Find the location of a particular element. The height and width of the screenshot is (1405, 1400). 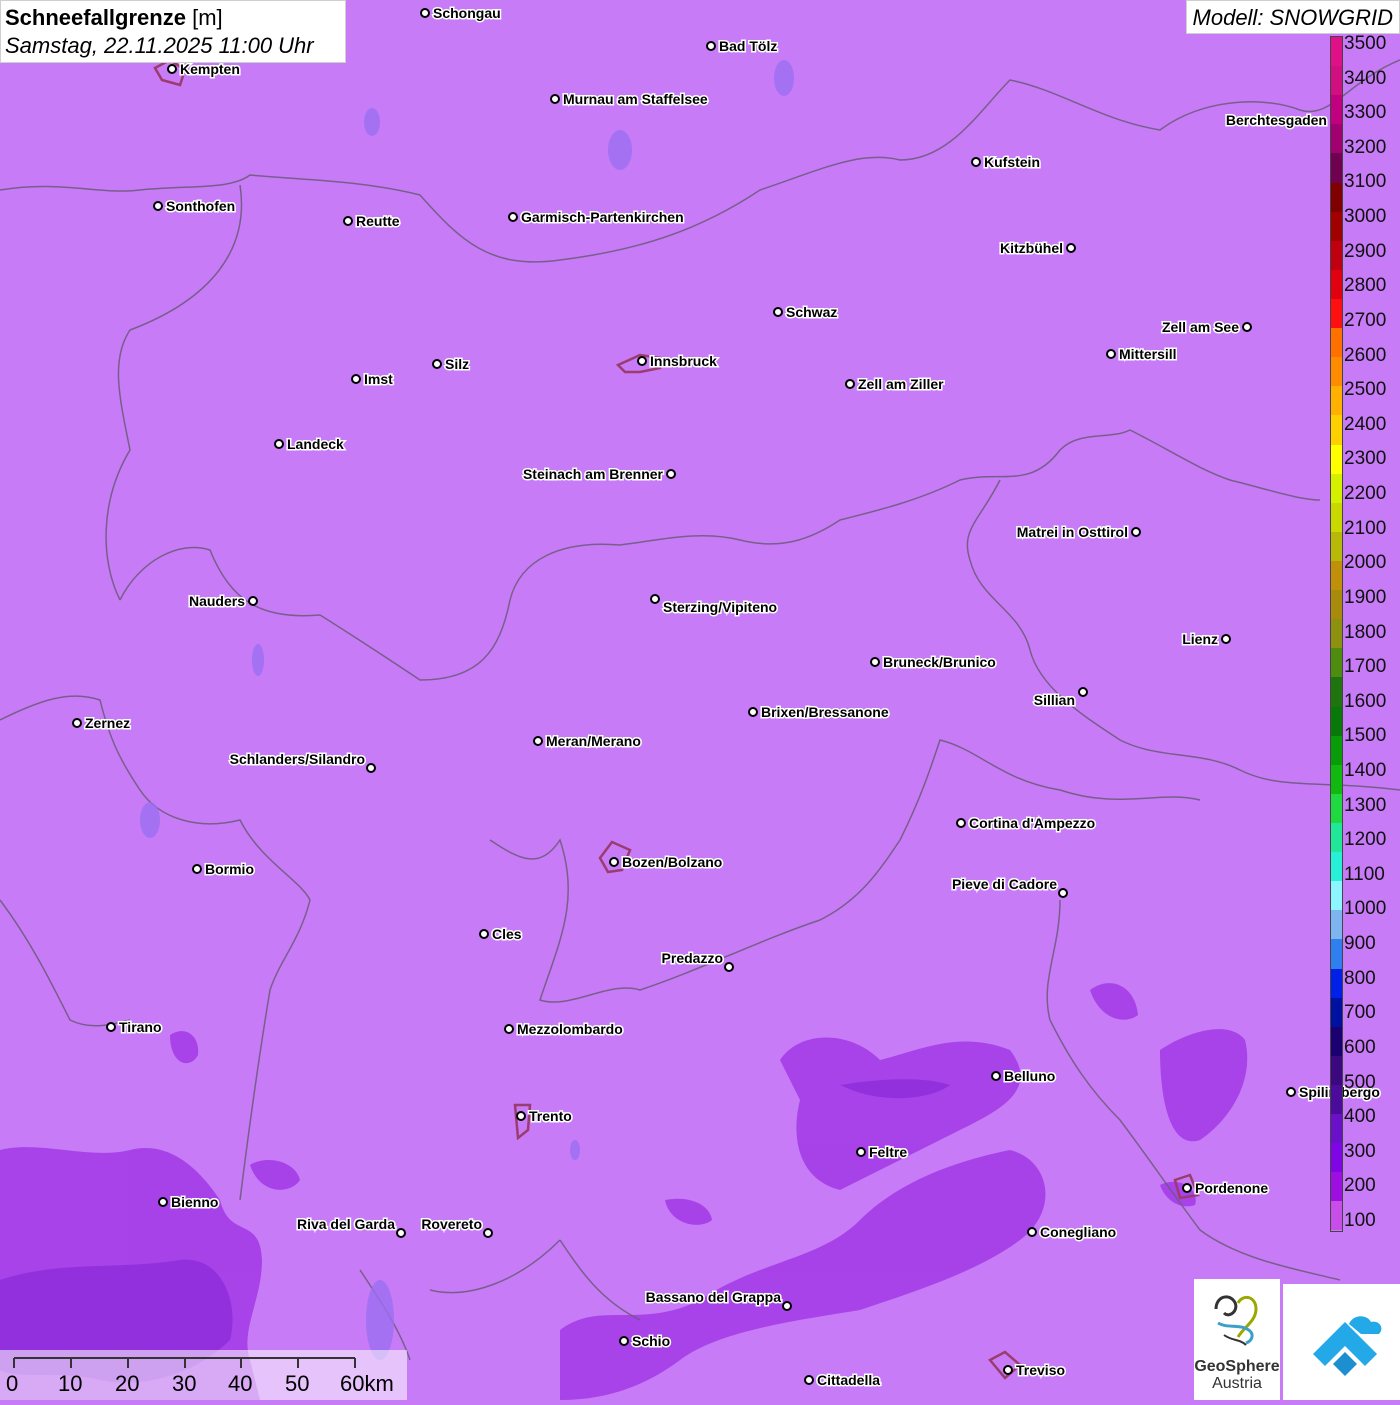

color-legend is located at coordinates (1336, 634).